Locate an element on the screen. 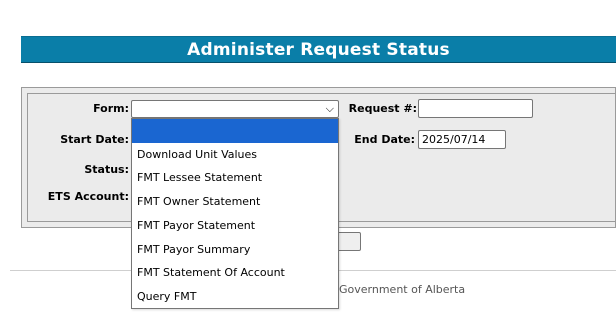 This screenshot has width=616, height=324. end-date-label: End Date: is located at coordinates (384, 139).